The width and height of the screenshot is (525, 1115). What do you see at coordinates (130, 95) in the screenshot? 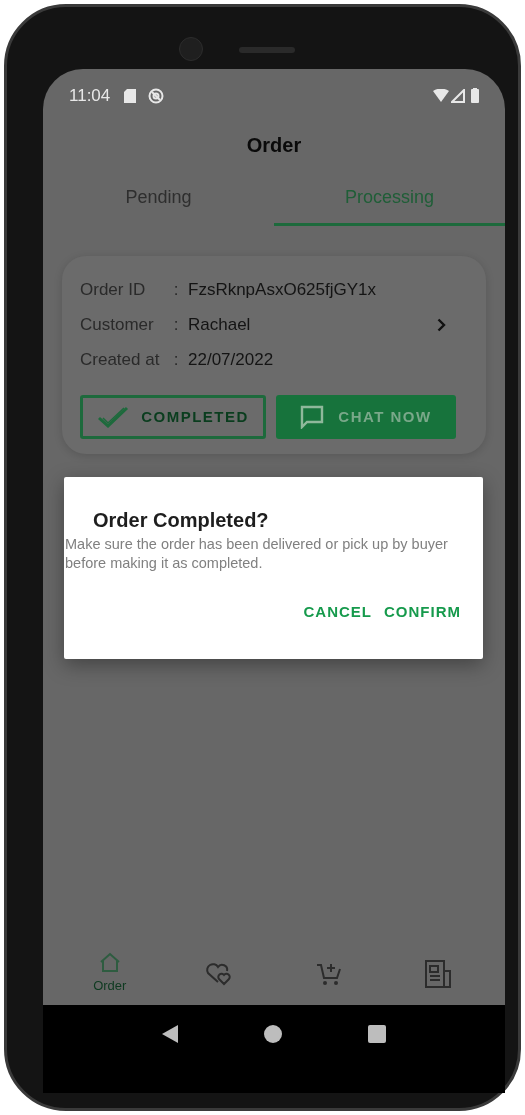
I see `sd-card-icon` at bounding box center [130, 95].